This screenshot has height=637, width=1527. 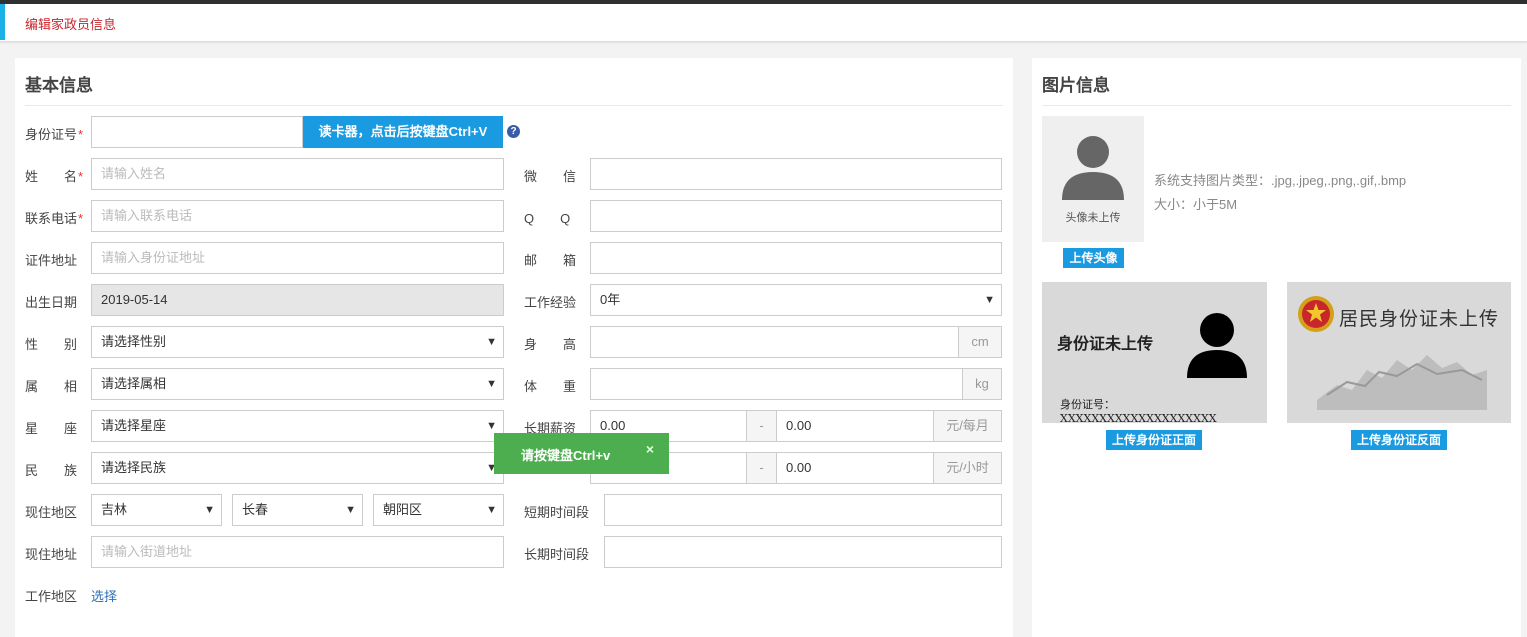 What do you see at coordinates (982, 384) in the screenshot?
I see `weight-unit: kg` at bounding box center [982, 384].